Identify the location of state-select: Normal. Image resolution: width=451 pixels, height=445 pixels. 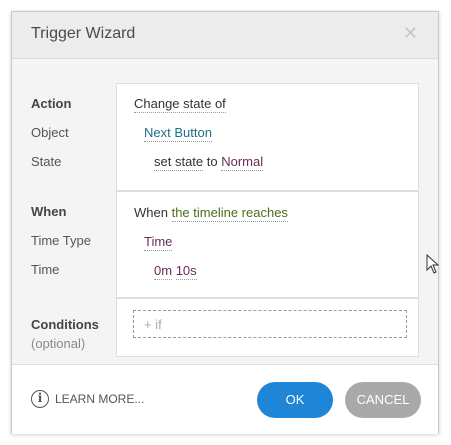
(242, 162).